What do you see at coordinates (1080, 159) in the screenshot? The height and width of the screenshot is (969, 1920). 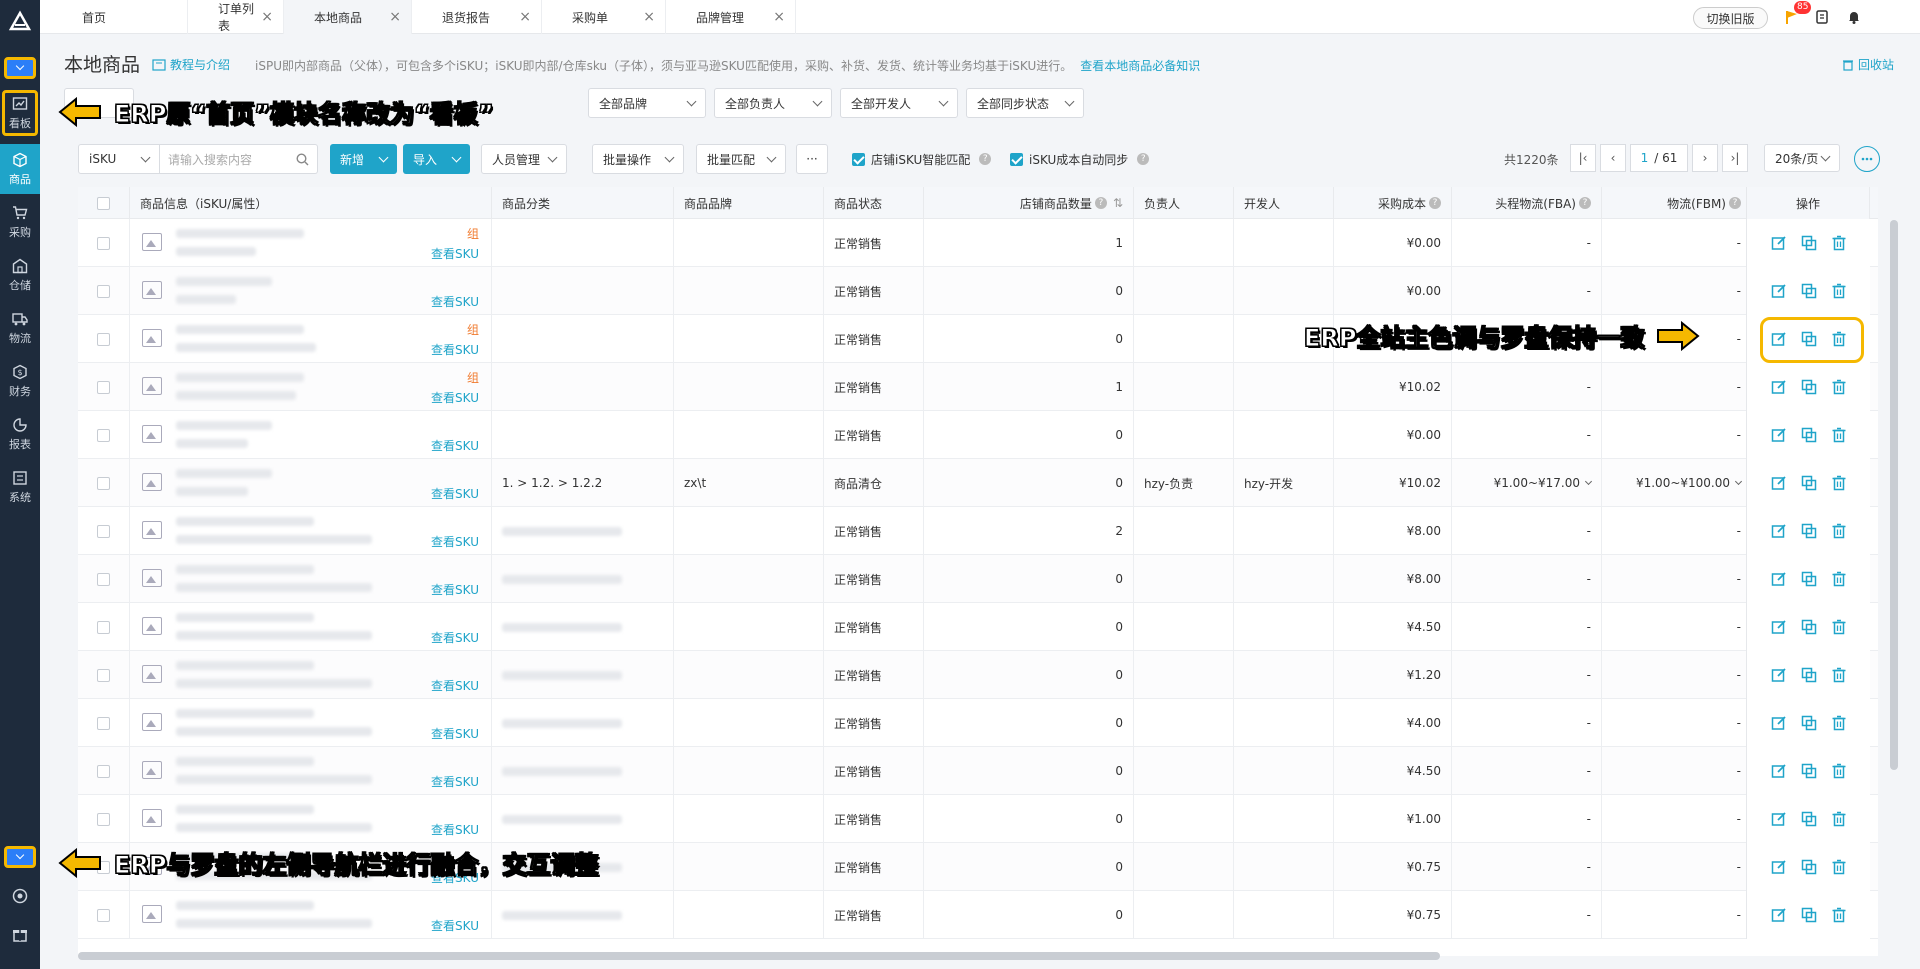 I see `cost-sync-checkbox: iSKU成本自动同步?` at bounding box center [1080, 159].